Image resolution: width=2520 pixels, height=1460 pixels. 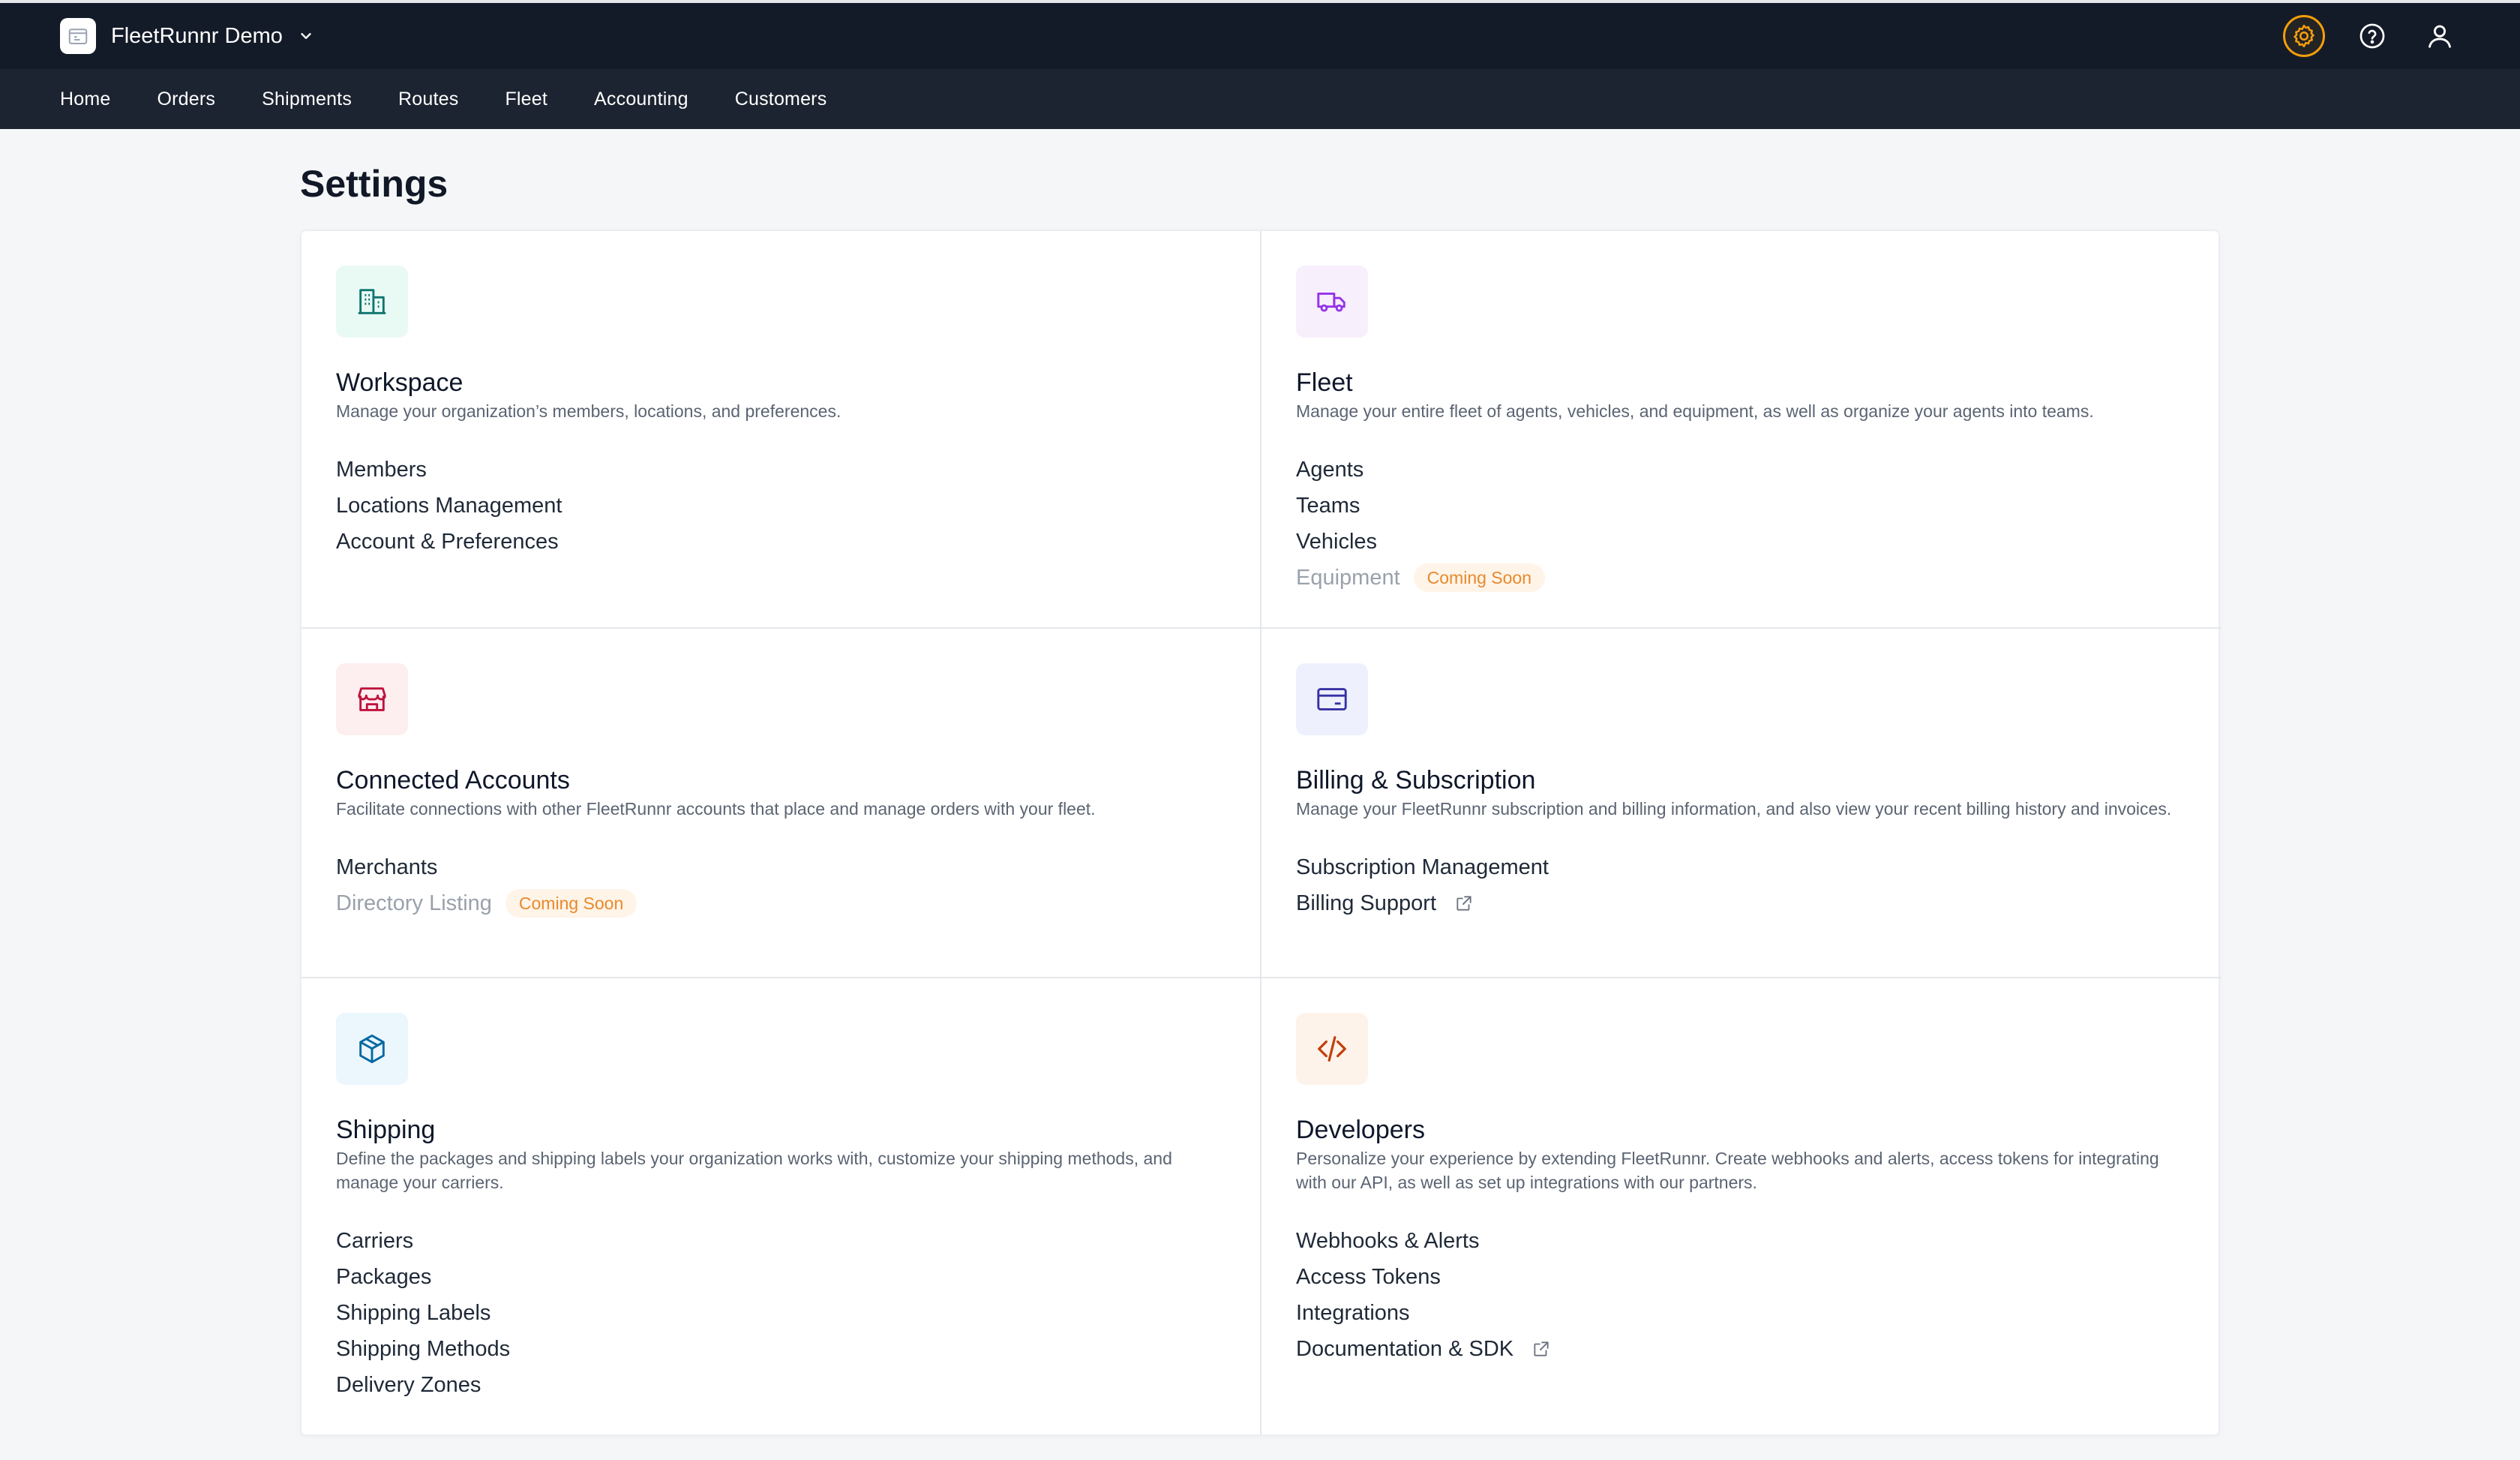 What do you see at coordinates (1366, 903) in the screenshot?
I see `link-label: Billing Support` at bounding box center [1366, 903].